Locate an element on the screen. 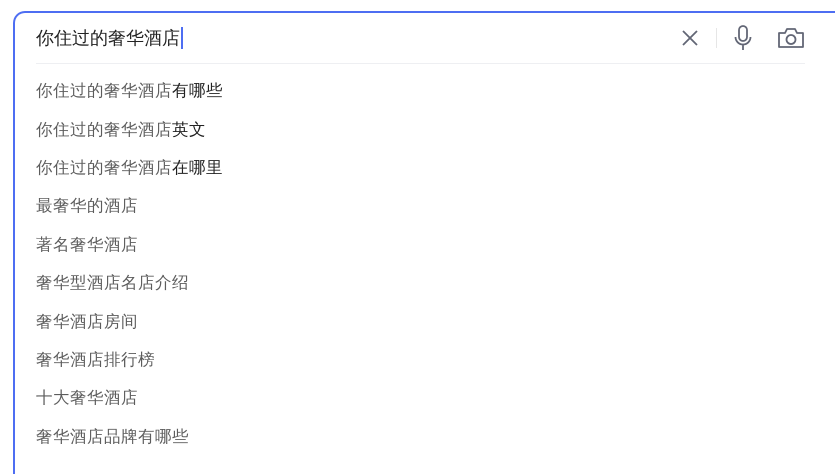 The image size is (835, 474). suggestion-item: 奢华酒店排行榜 is located at coordinates (95, 359).